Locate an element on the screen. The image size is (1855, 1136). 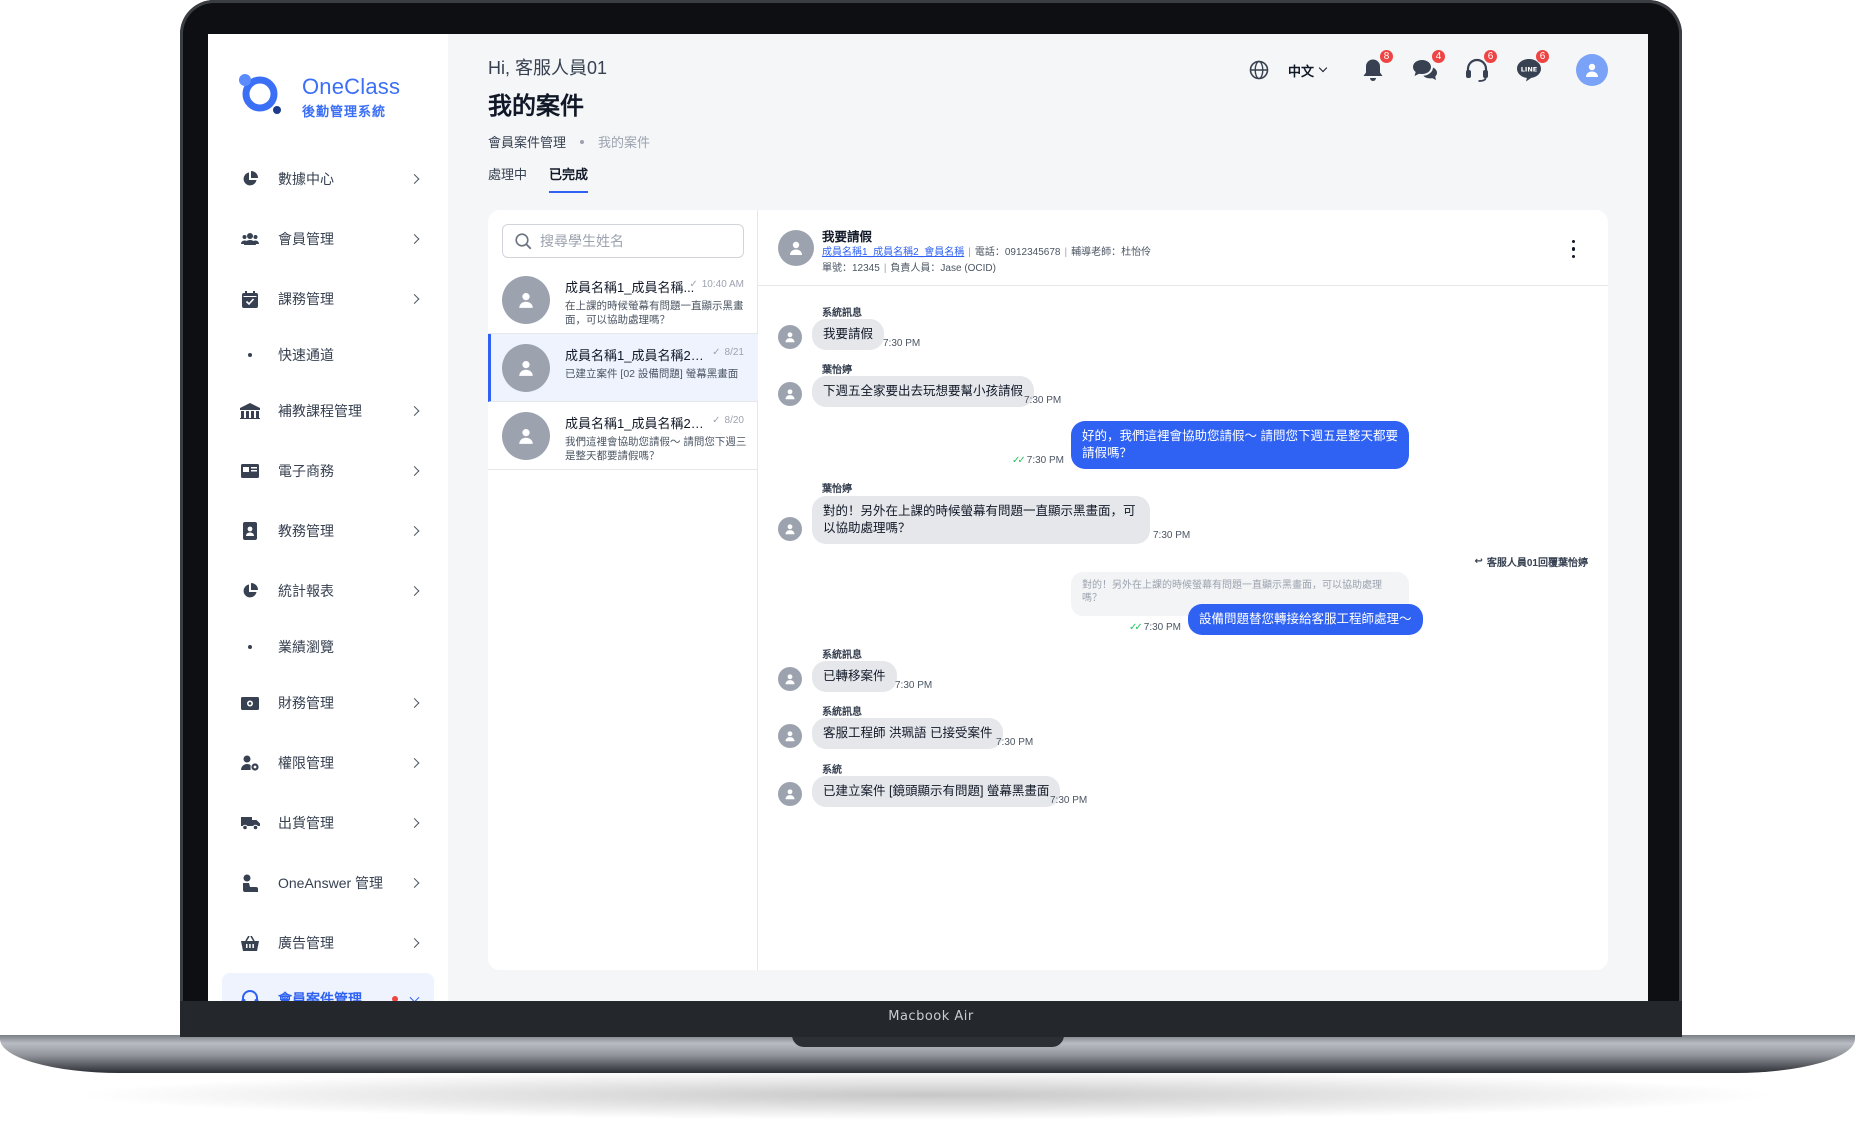
sidebar-item-finance: 財務管理 is located at coordinates (328, 703).